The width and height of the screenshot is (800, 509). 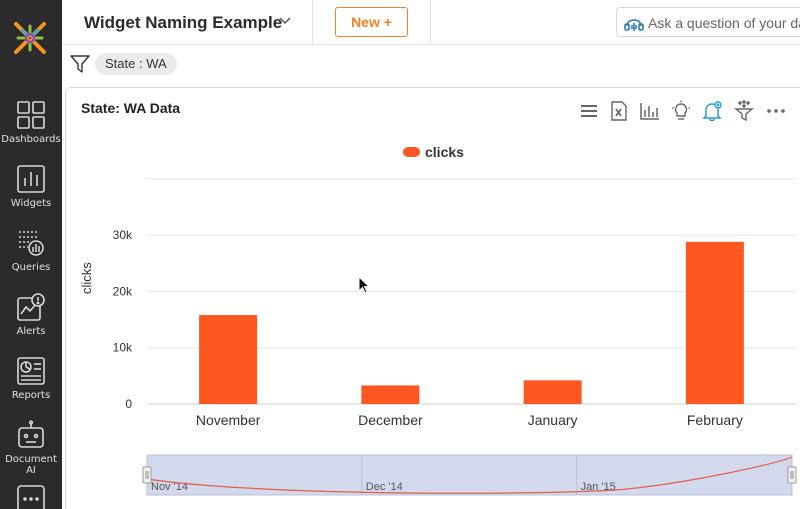 What do you see at coordinates (31, 115) in the screenshot?
I see `dashboards-icon` at bounding box center [31, 115].